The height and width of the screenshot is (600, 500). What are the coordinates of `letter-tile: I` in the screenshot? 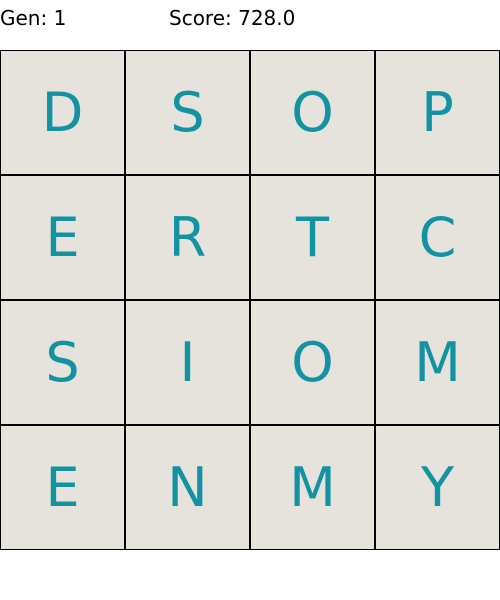 It's located at (187, 362).